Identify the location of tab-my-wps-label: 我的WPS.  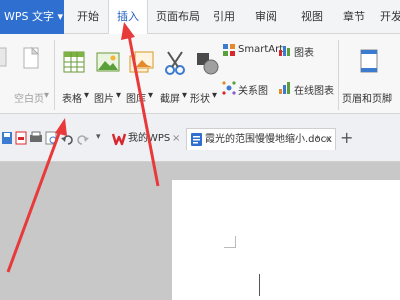
(149, 138).